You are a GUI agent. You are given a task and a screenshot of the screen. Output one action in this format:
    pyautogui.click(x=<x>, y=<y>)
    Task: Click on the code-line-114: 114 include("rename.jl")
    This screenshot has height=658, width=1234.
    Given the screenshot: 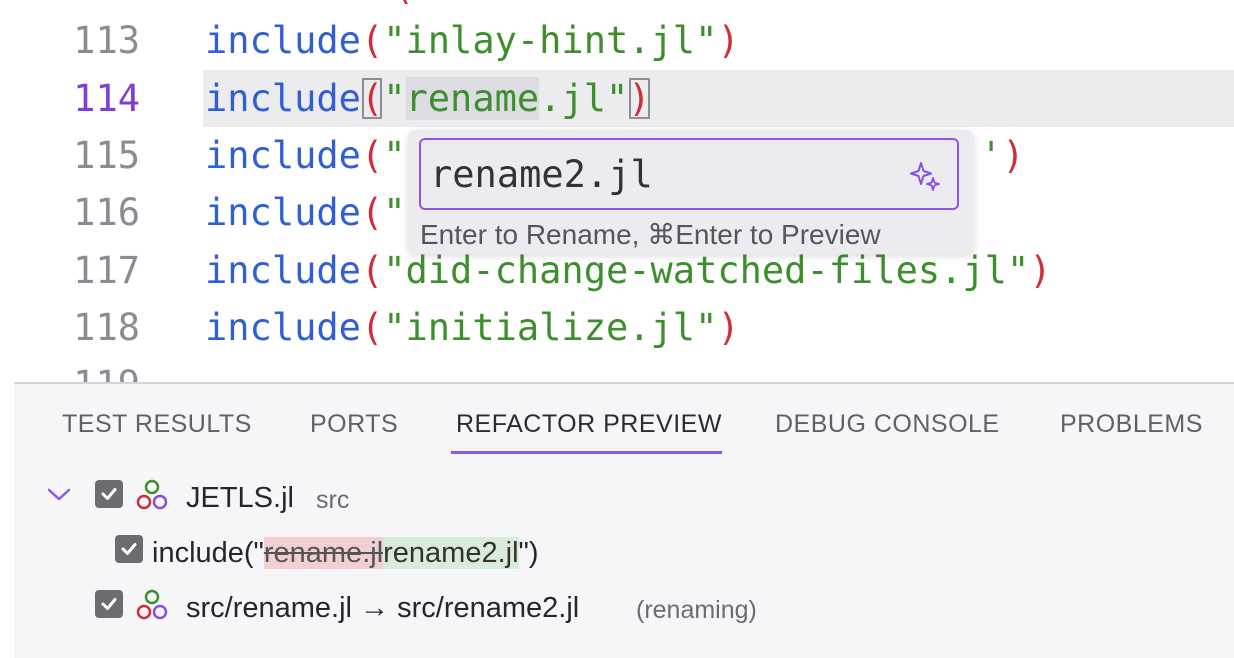 What is the action you would take?
    pyautogui.click(x=617, y=98)
    